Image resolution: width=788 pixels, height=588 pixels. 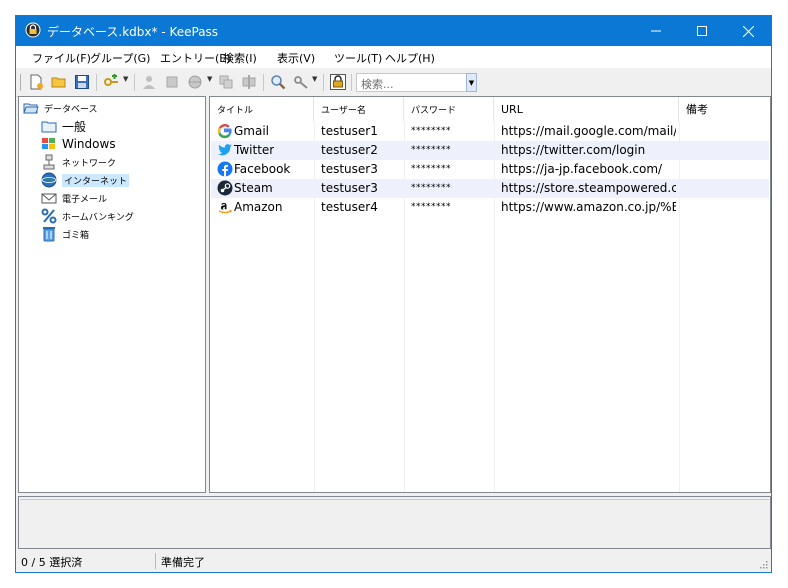 I want to click on open-database-button, so click(x=59, y=82).